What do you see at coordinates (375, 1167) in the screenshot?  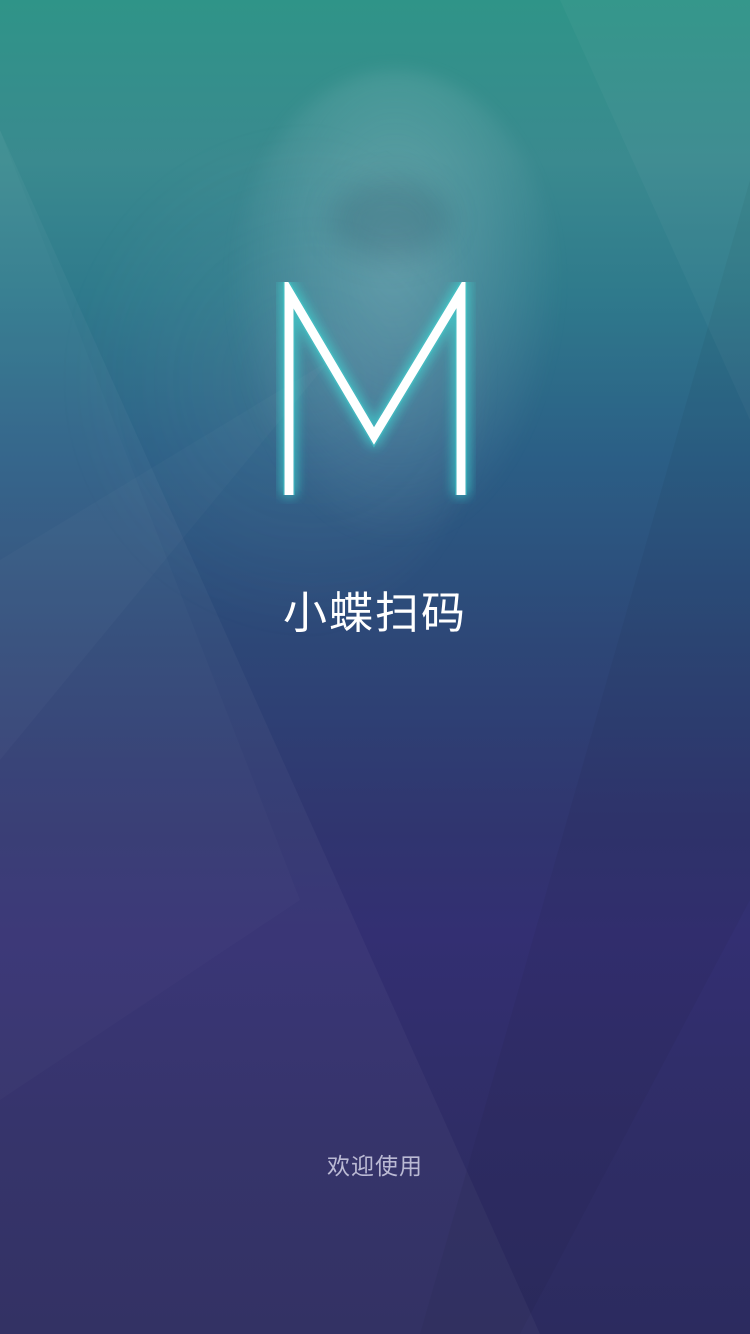 I see `welcome-text: 欢迎使用` at bounding box center [375, 1167].